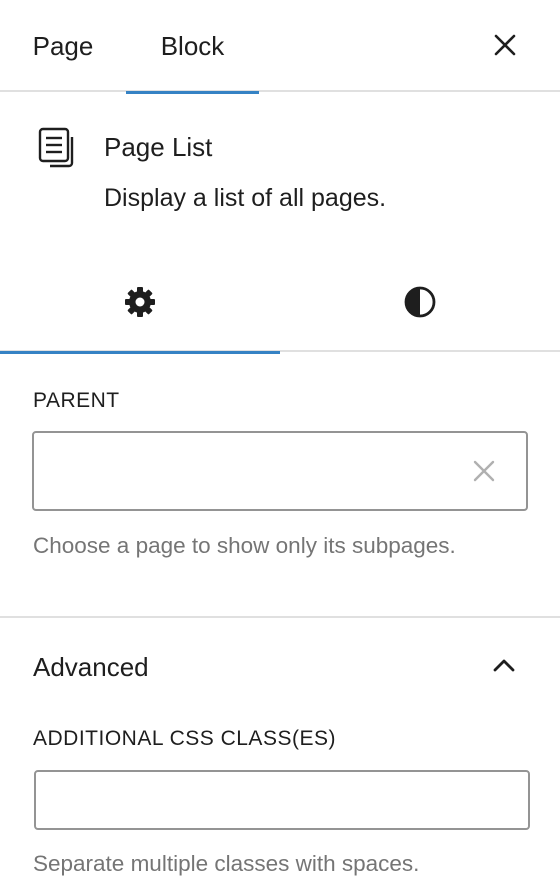 The width and height of the screenshot is (560, 894). I want to click on contrast-icon, so click(420, 302).